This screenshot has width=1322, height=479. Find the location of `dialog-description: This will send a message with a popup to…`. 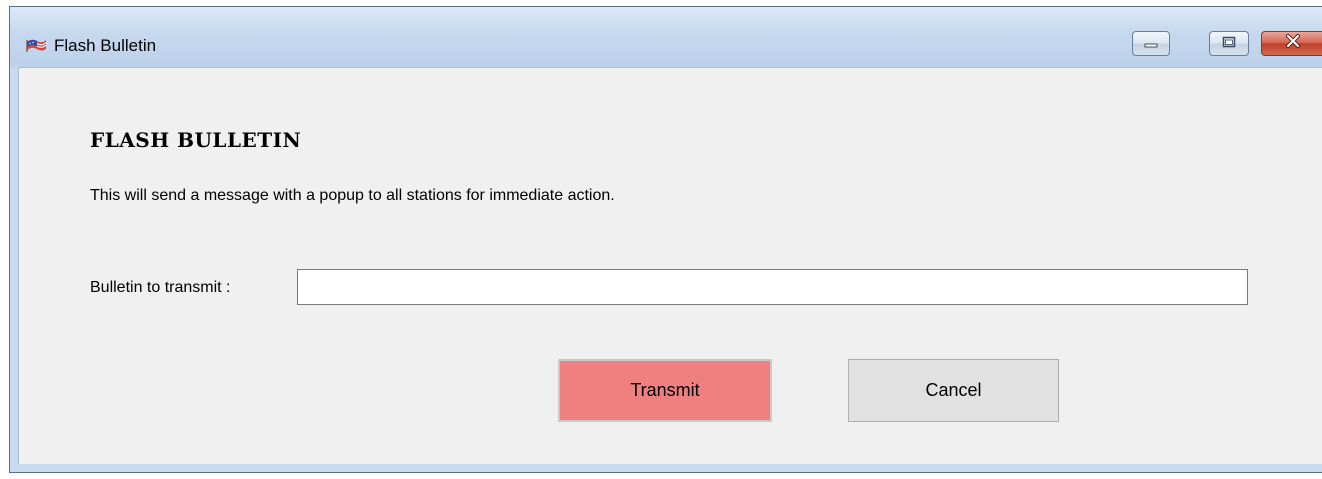

dialog-description: This will send a message with a popup to… is located at coordinates (352, 195).